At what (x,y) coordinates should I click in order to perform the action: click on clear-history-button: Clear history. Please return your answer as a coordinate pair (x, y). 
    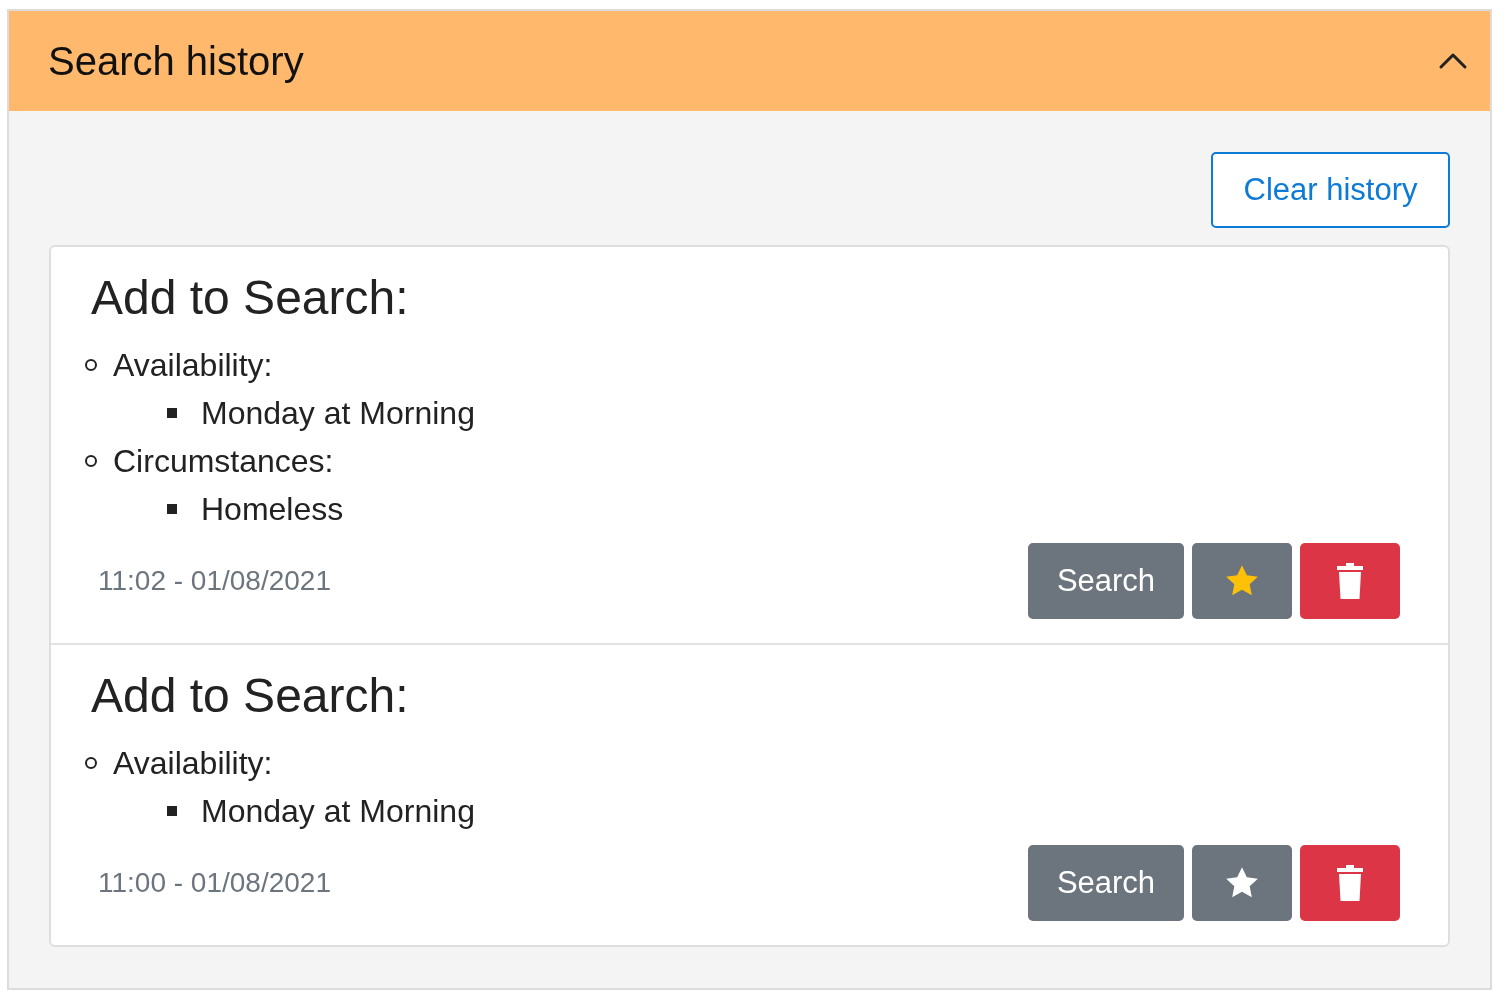
    Looking at the image, I should click on (1330, 190).